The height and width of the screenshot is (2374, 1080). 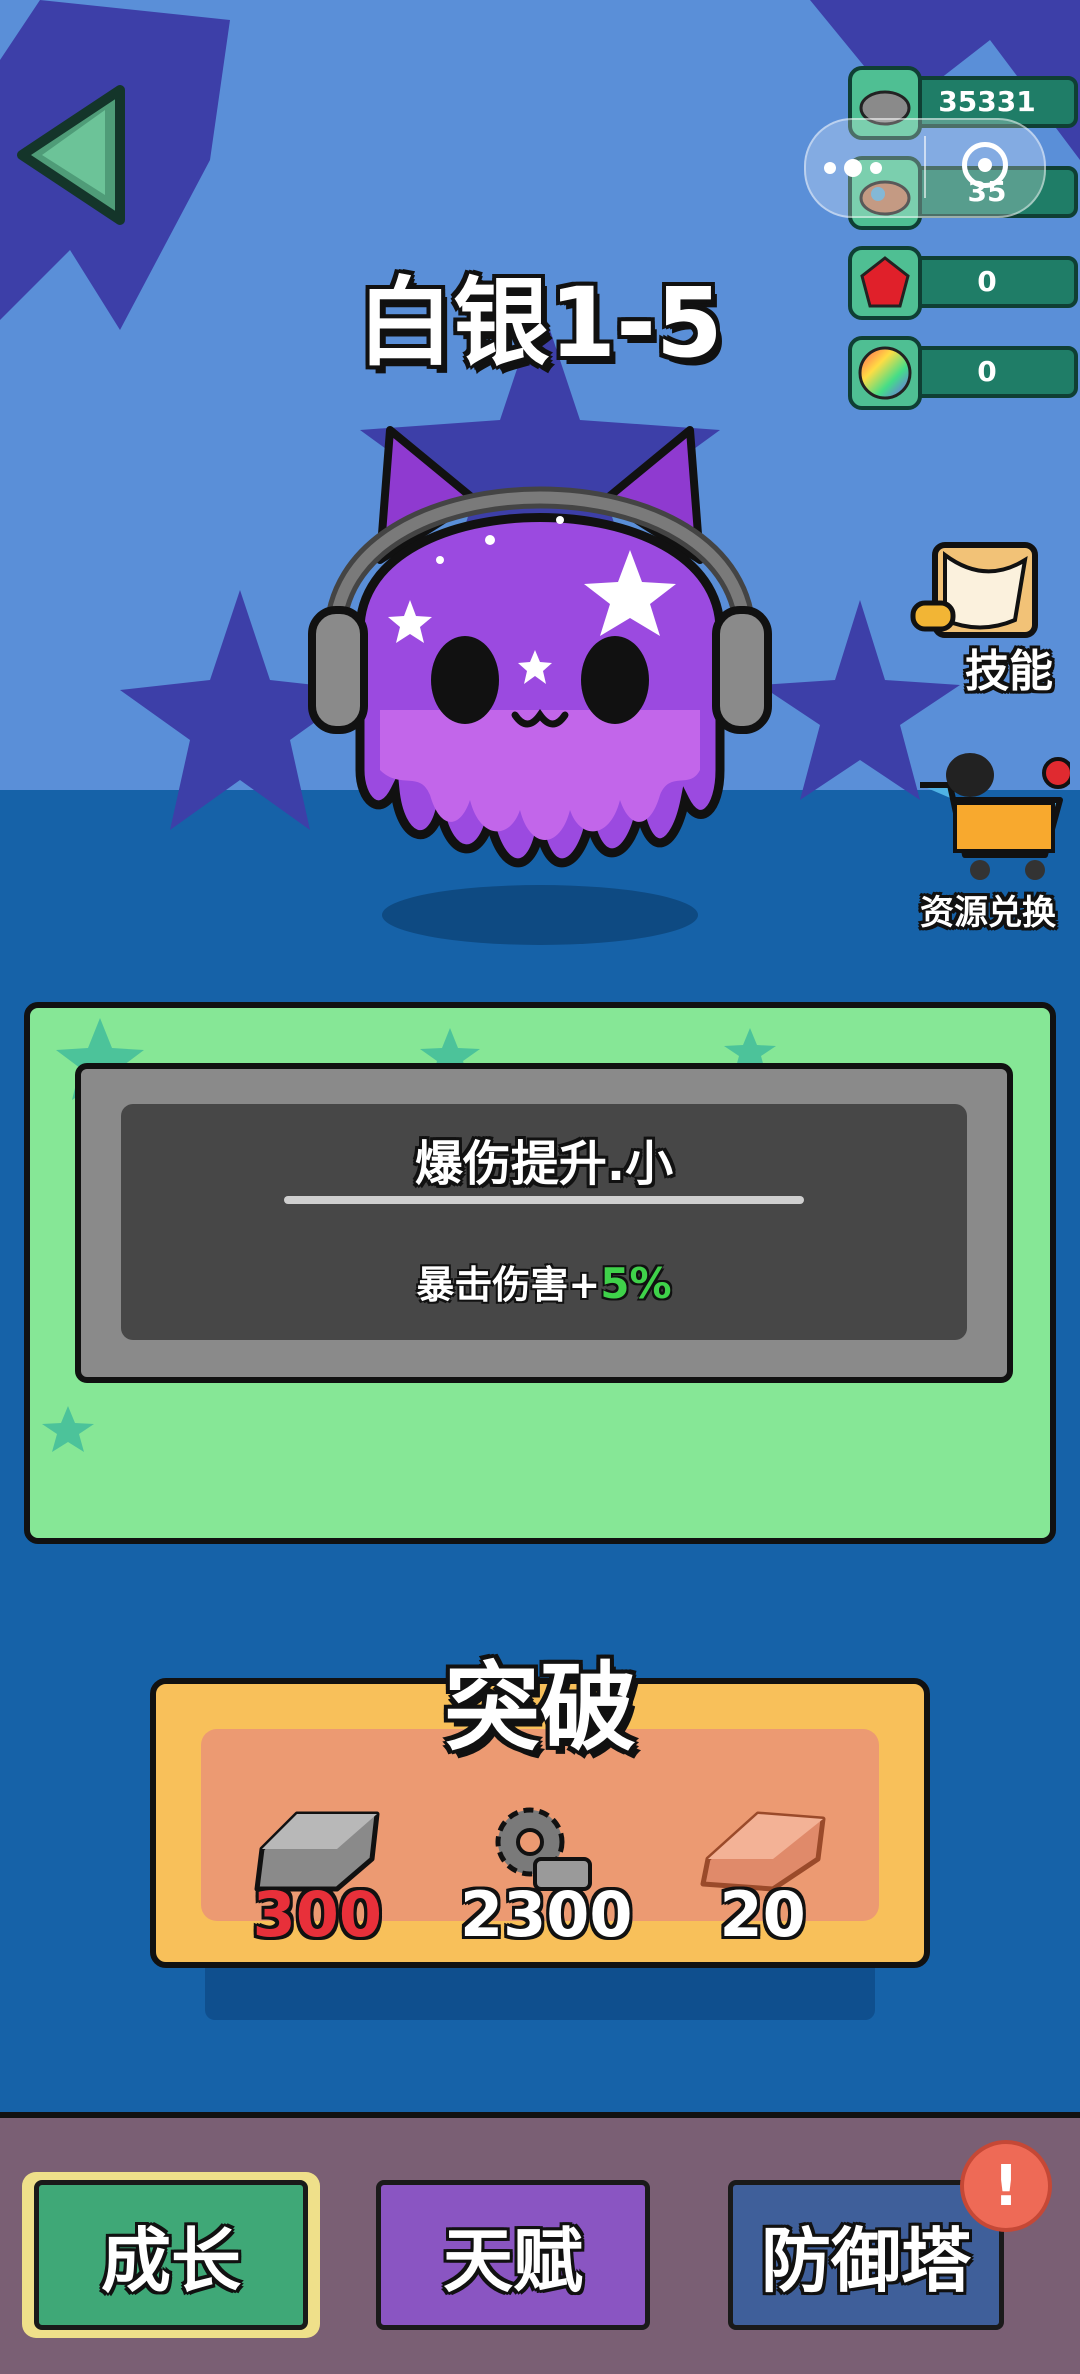 I want to click on level-title: 白银1-5, so click(x=540, y=323).